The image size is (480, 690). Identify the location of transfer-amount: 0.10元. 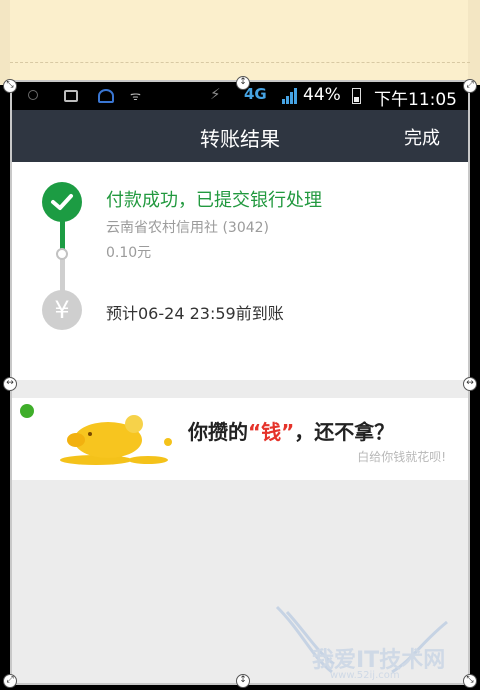
(129, 253).